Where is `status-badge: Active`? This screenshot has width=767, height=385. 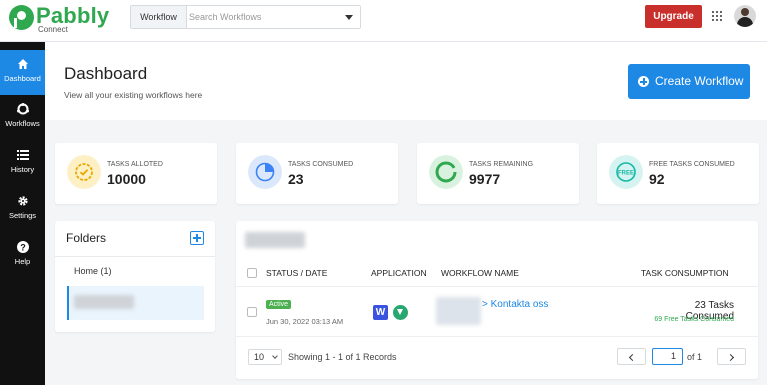
status-badge: Active is located at coordinates (279, 304).